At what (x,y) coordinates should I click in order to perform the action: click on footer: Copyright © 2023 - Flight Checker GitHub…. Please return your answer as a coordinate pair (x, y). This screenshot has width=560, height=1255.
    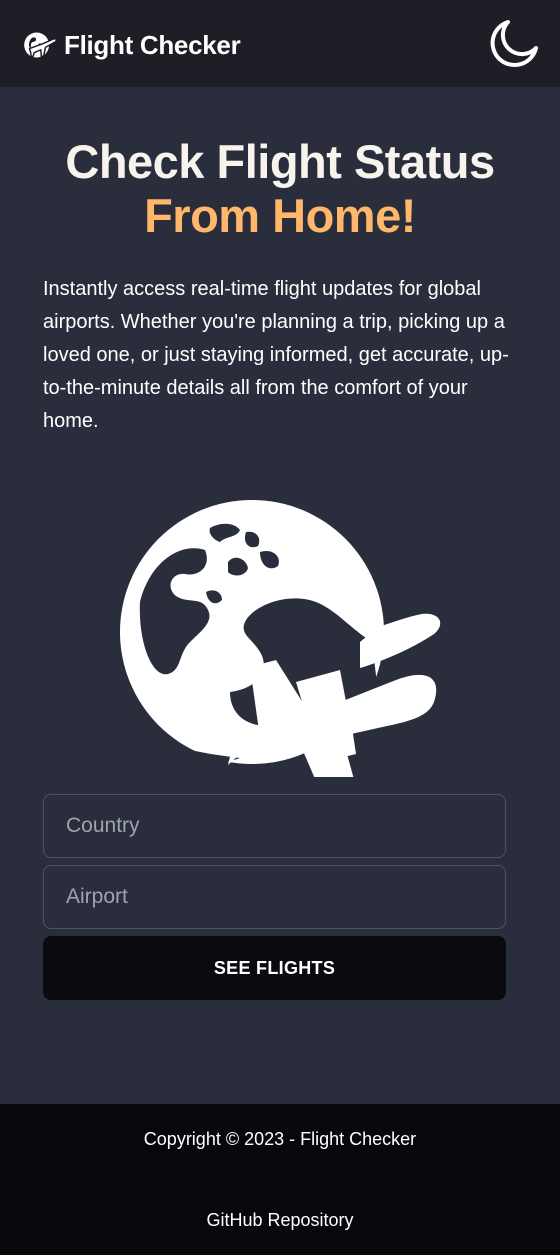
    Looking at the image, I should click on (280, 1179).